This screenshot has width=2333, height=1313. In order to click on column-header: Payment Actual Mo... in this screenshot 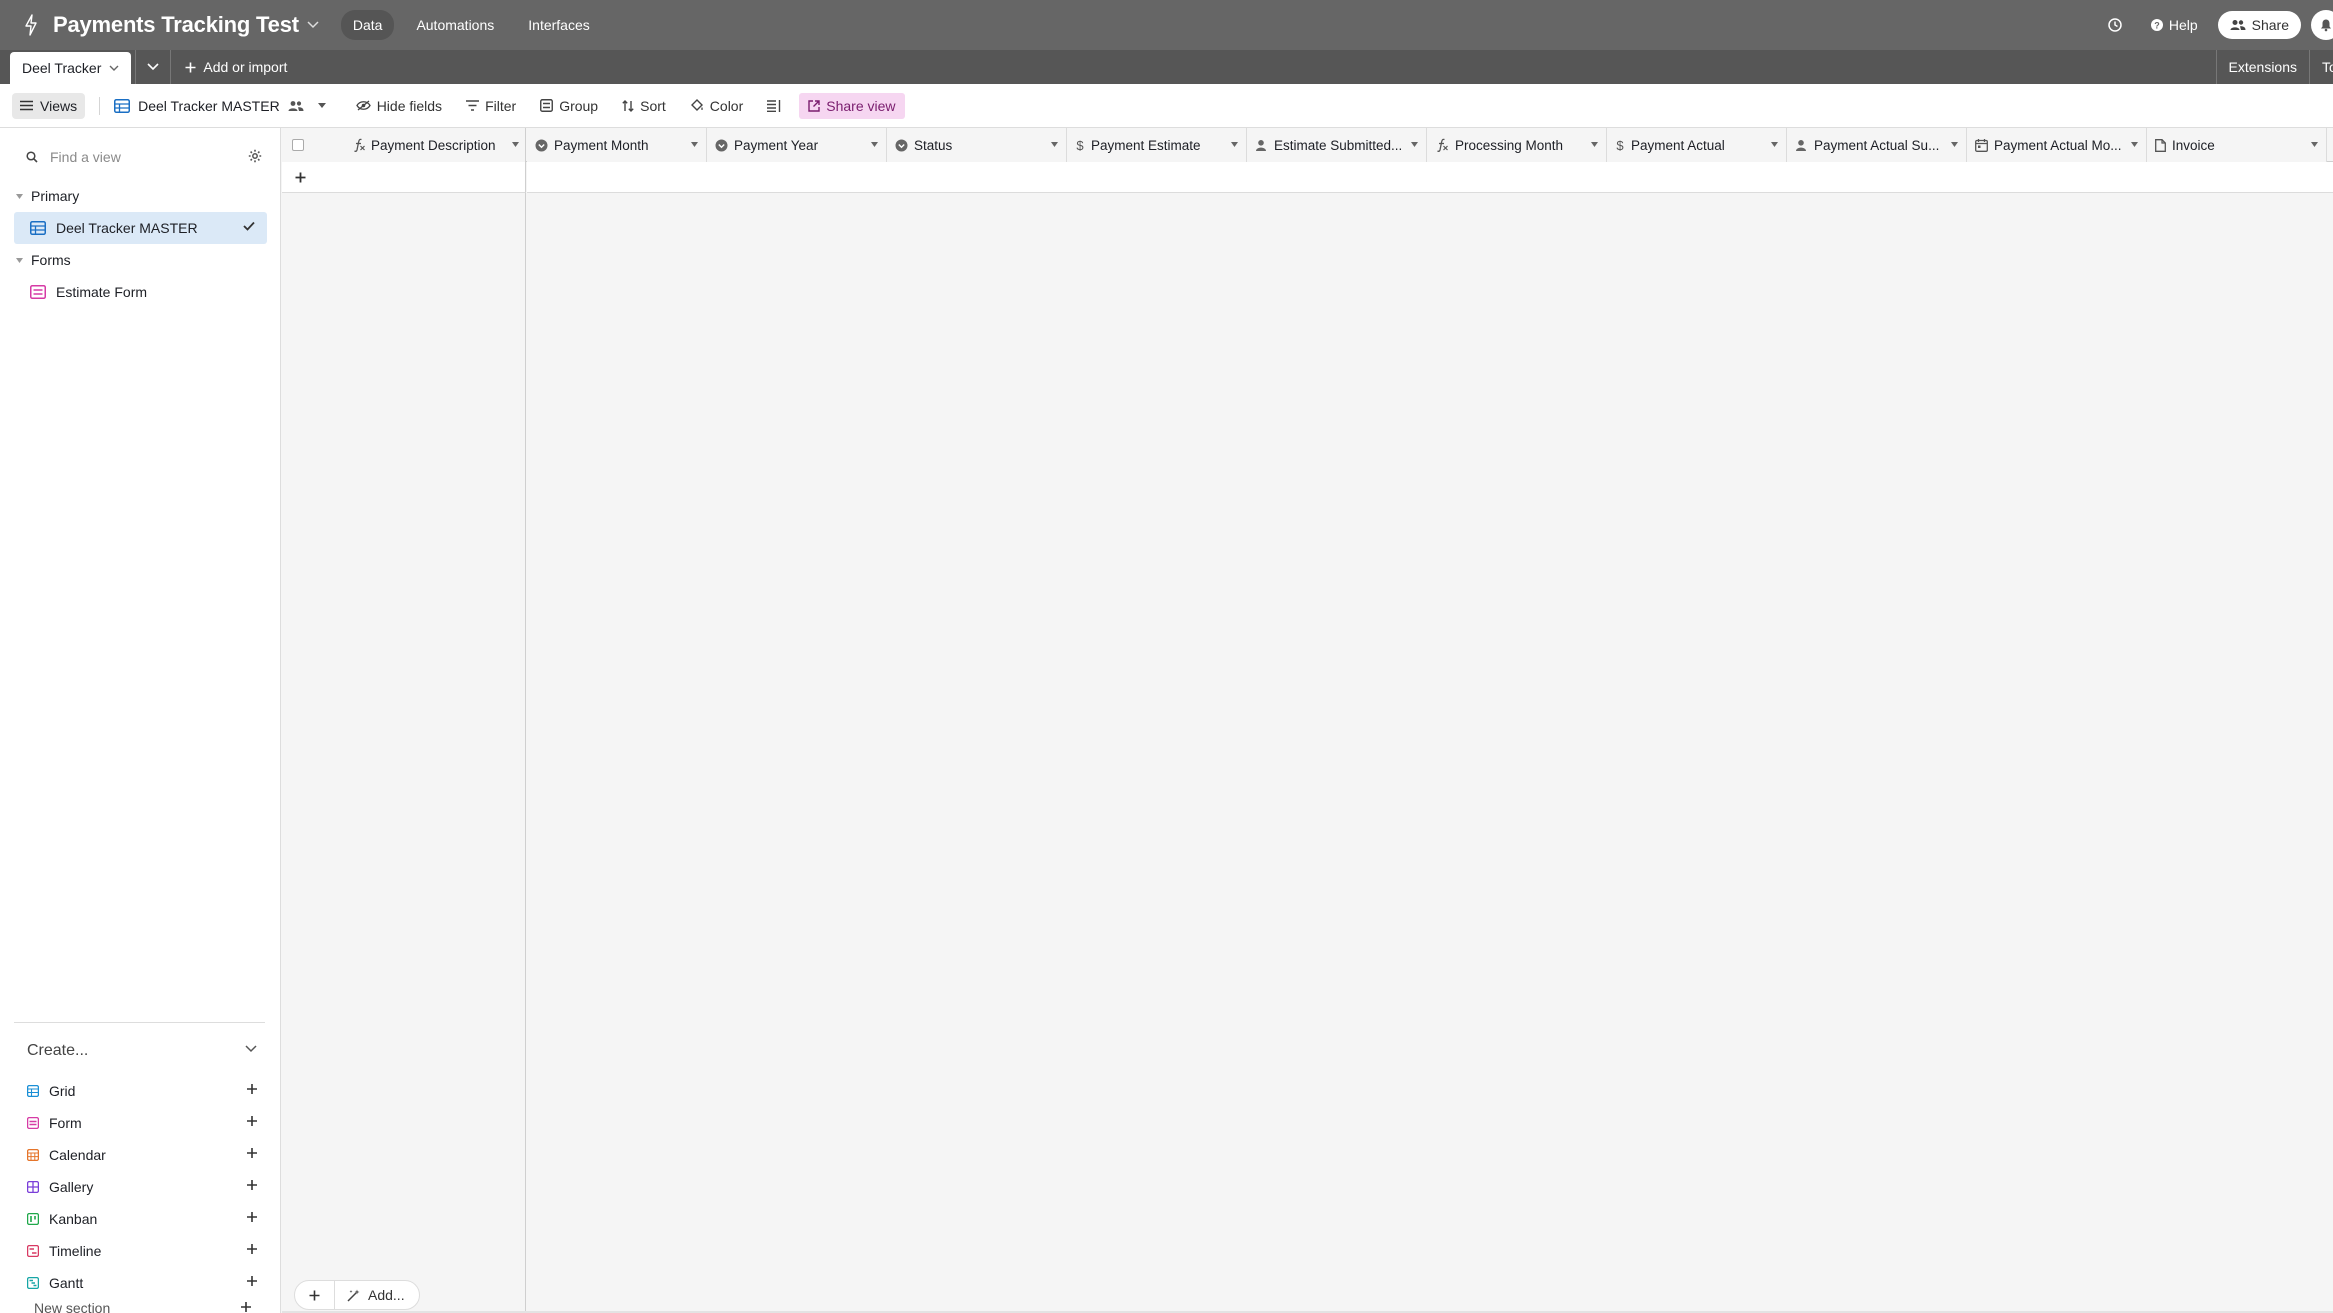, I will do `click(2057, 145)`.